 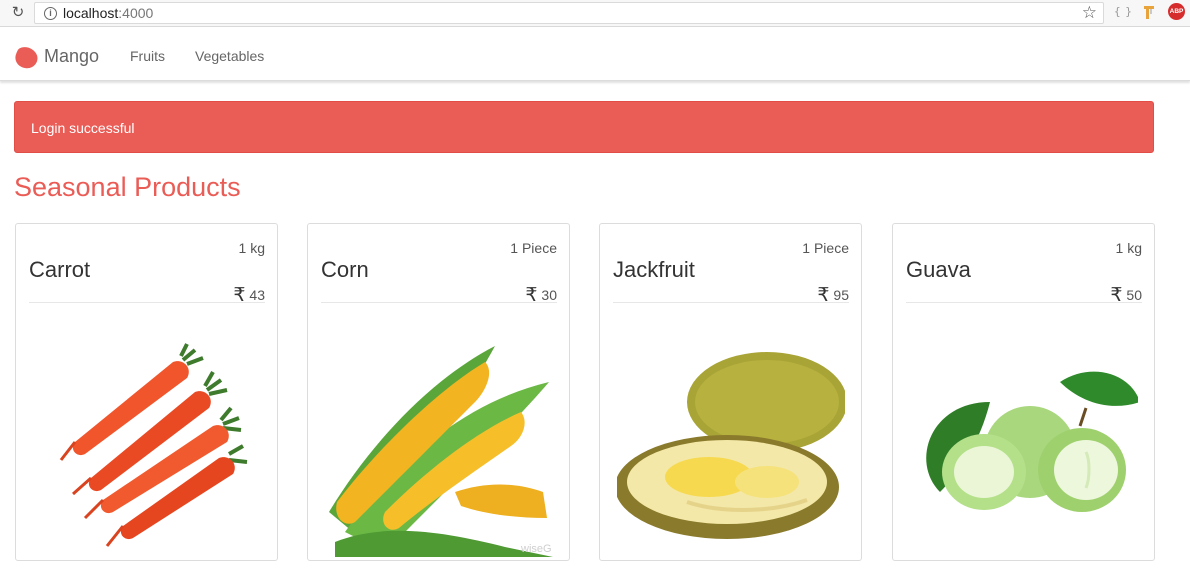 I want to click on json-extension-icon: { }, so click(x=1123, y=11).